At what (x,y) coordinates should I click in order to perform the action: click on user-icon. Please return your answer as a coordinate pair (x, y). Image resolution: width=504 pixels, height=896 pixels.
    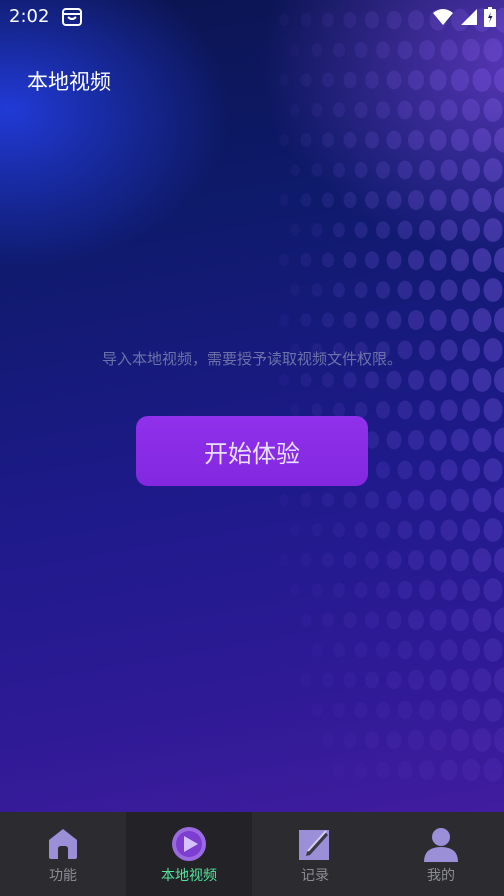
    Looking at the image, I should click on (441, 845).